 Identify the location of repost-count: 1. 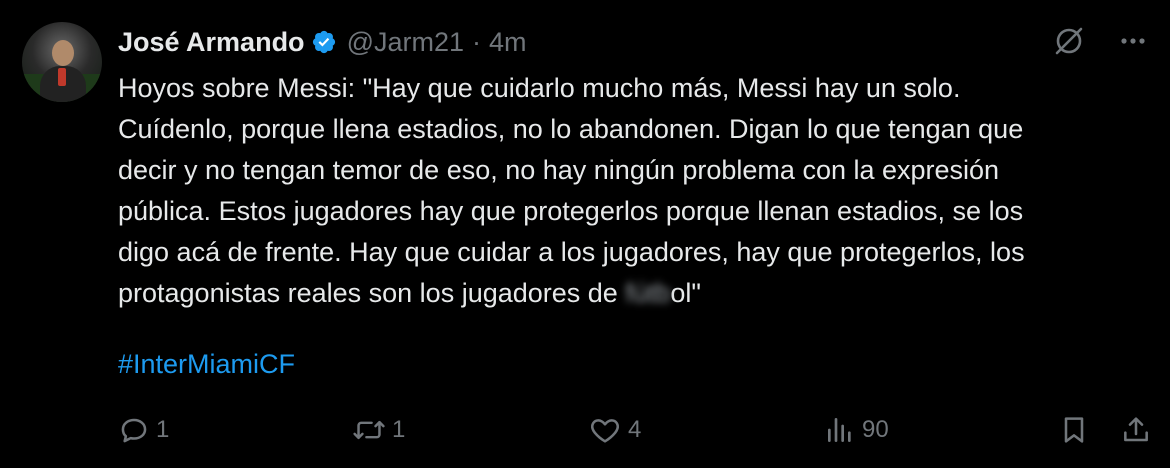
(399, 429).